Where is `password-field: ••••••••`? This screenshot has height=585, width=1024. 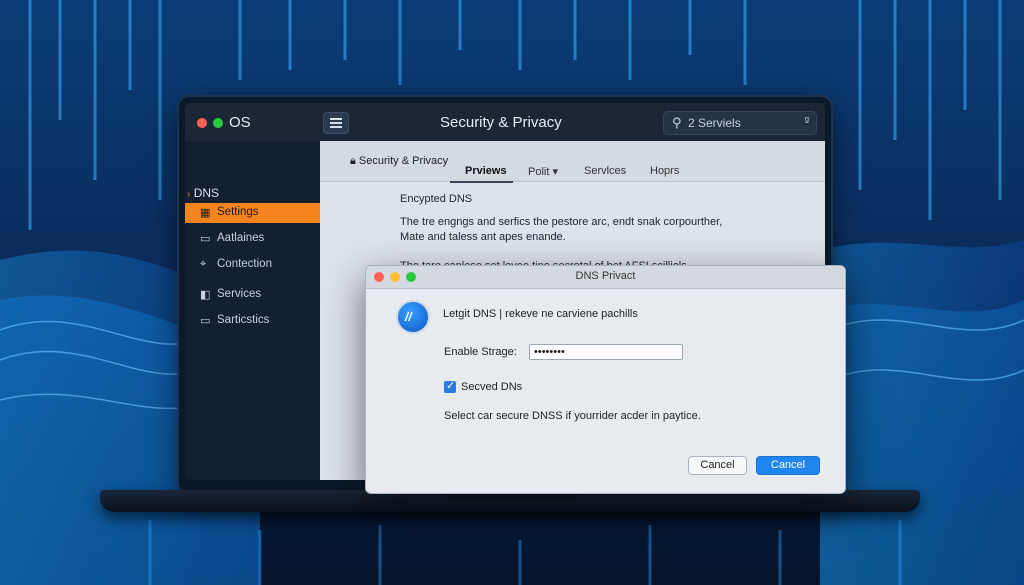 password-field: •••••••• is located at coordinates (606, 352).